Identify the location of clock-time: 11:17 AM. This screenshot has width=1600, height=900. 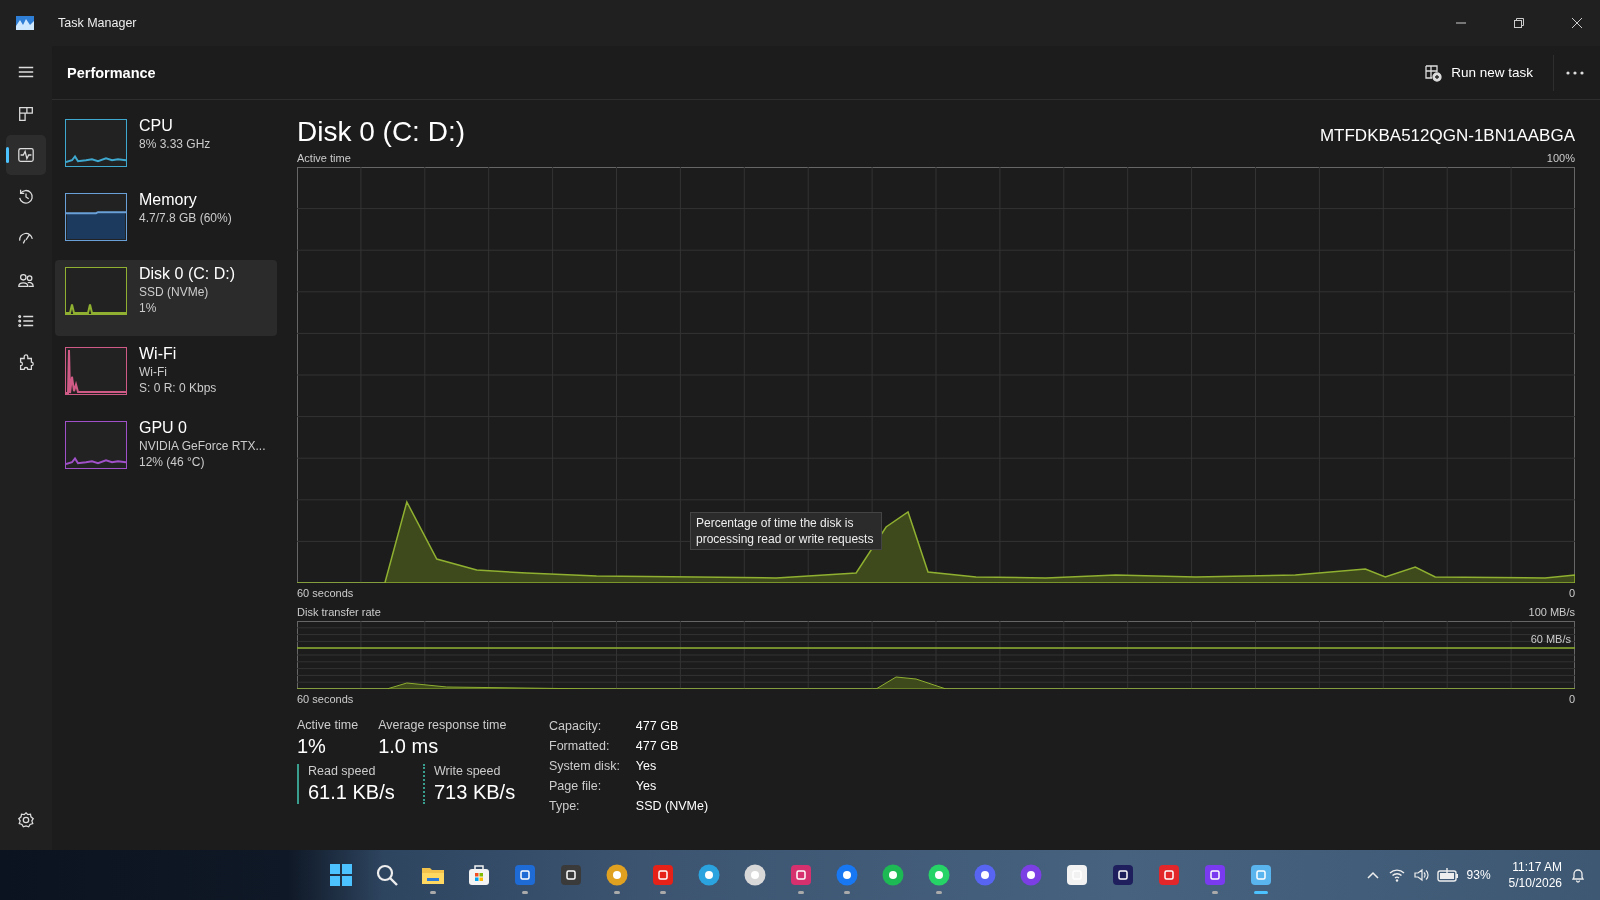
(1537, 867).